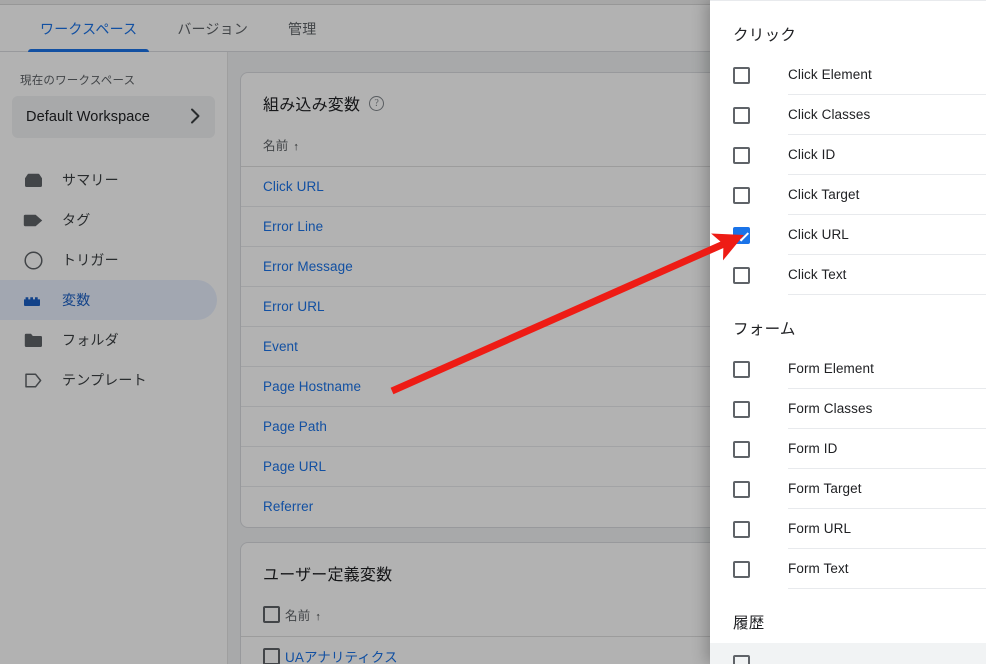 This screenshot has width=986, height=664. Describe the element at coordinates (741, 275) in the screenshot. I see `click-text-checkbox` at that location.